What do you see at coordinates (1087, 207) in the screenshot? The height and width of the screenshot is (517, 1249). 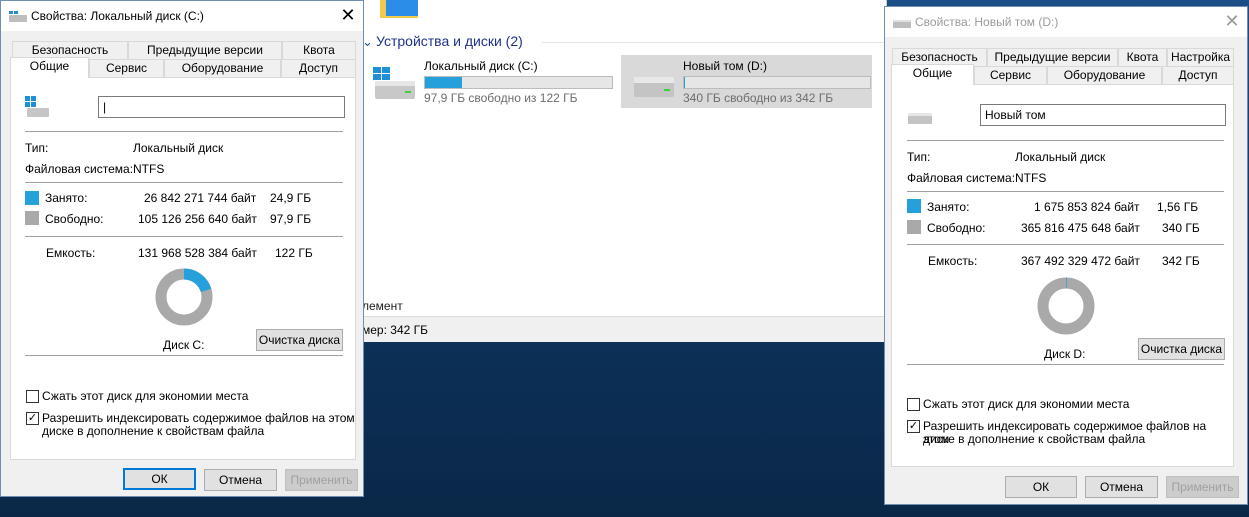 I see `used-bytes: 1 675 853 824 байт` at bounding box center [1087, 207].